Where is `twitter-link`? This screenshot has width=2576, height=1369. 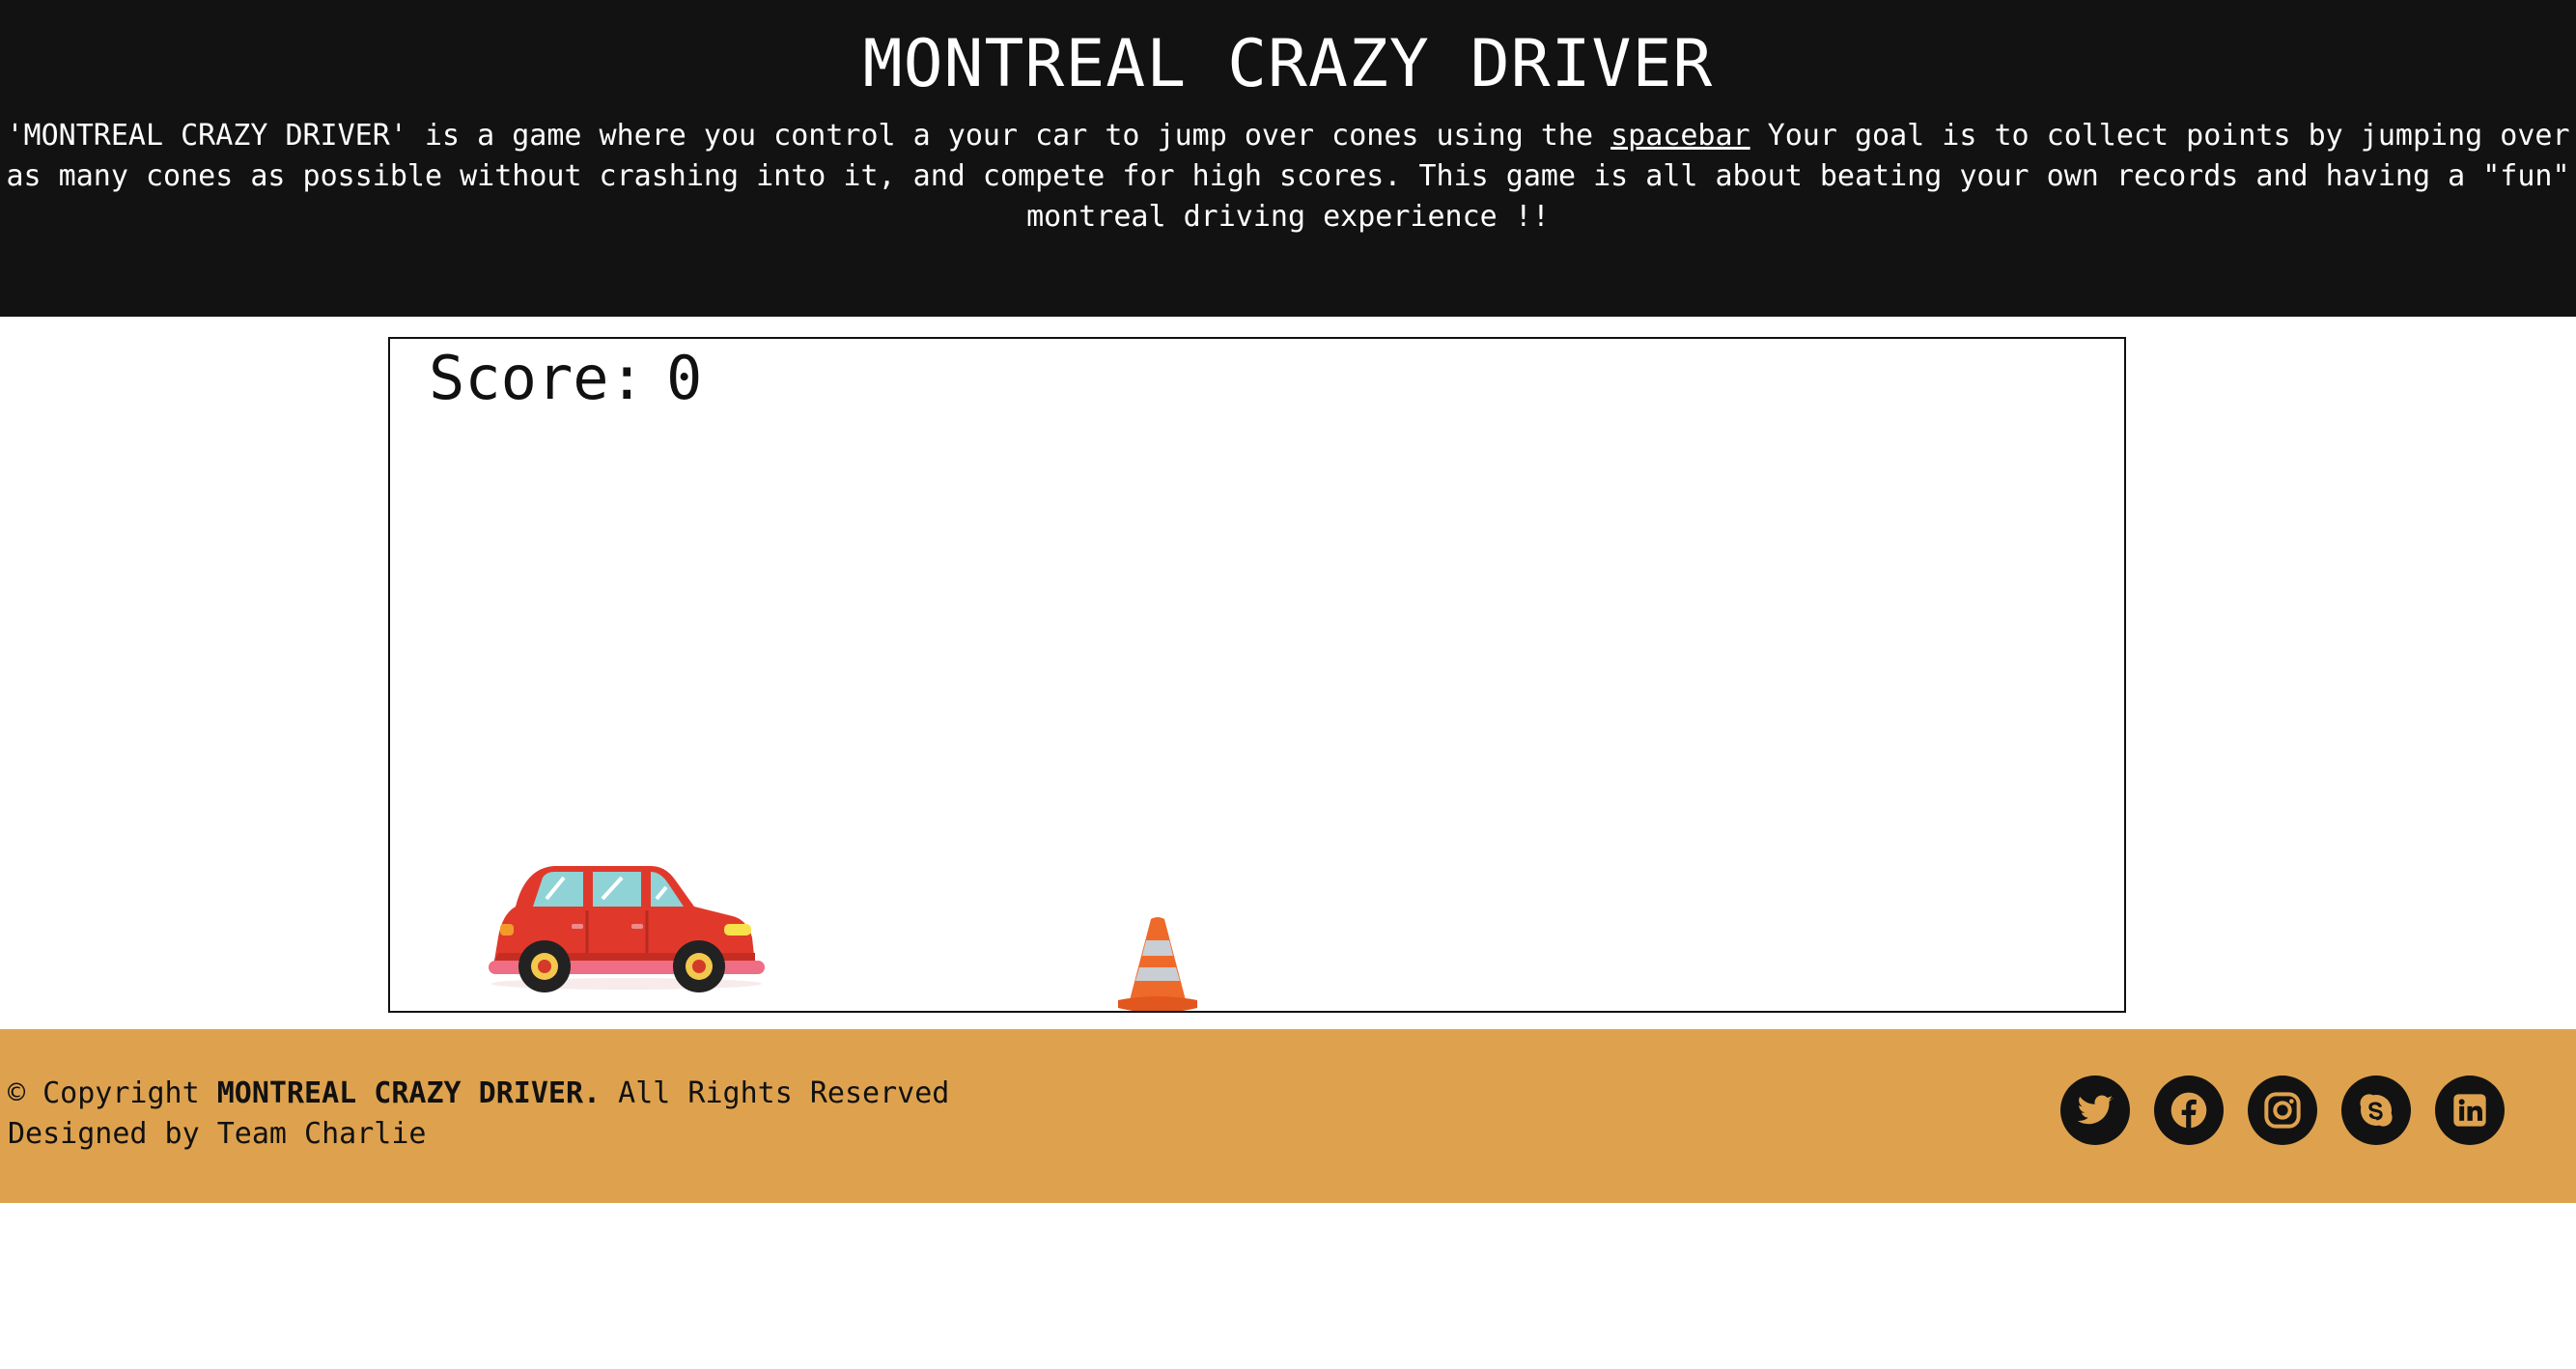
twitter-link is located at coordinates (2095, 1111).